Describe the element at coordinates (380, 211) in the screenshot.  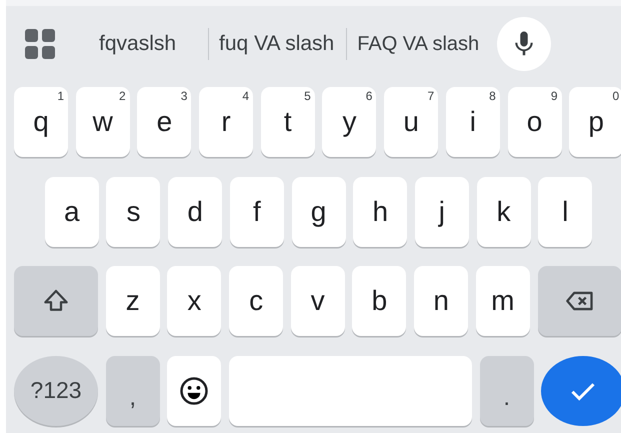
I see `letter-key: h` at that location.